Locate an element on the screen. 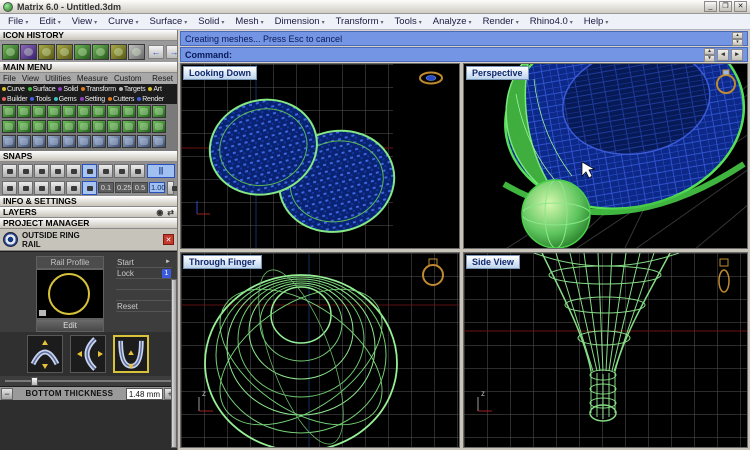  menu-help: Help ▾ is located at coordinates (596, 21).